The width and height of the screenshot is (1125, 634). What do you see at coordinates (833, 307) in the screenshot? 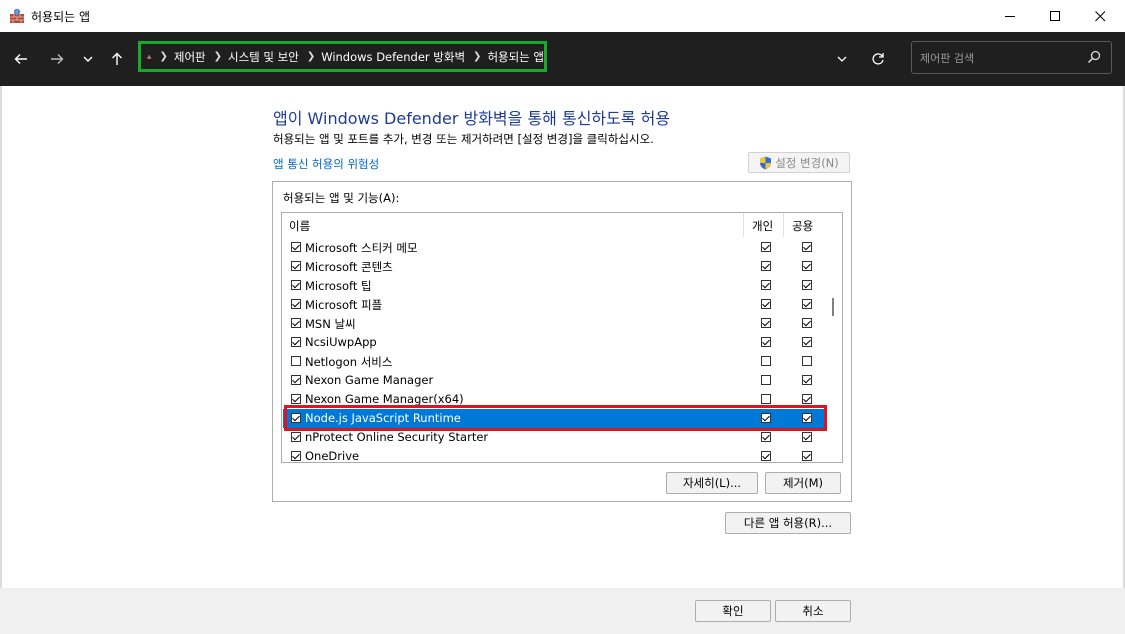
I see `scrollbar-thumb` at bounding box center [833, 307].